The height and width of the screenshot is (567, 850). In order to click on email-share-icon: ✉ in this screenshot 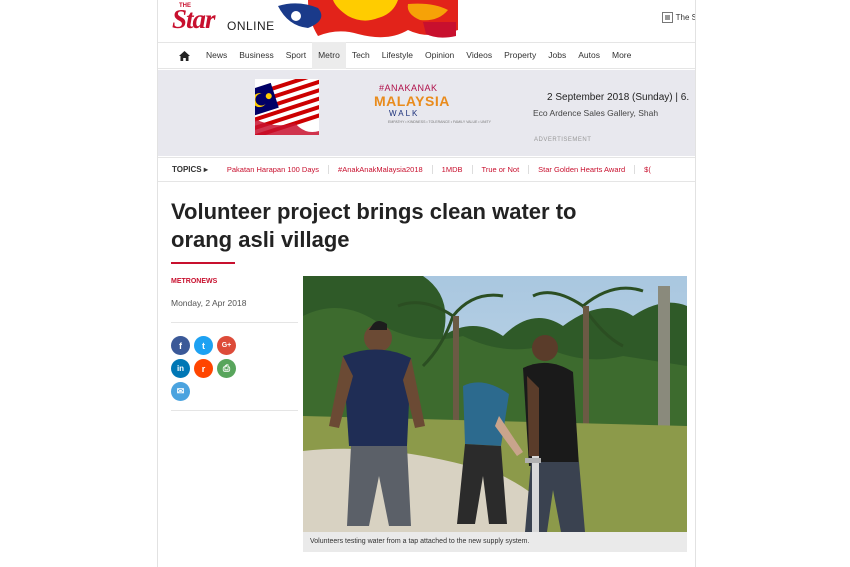, I will do `click(180, 391)`.